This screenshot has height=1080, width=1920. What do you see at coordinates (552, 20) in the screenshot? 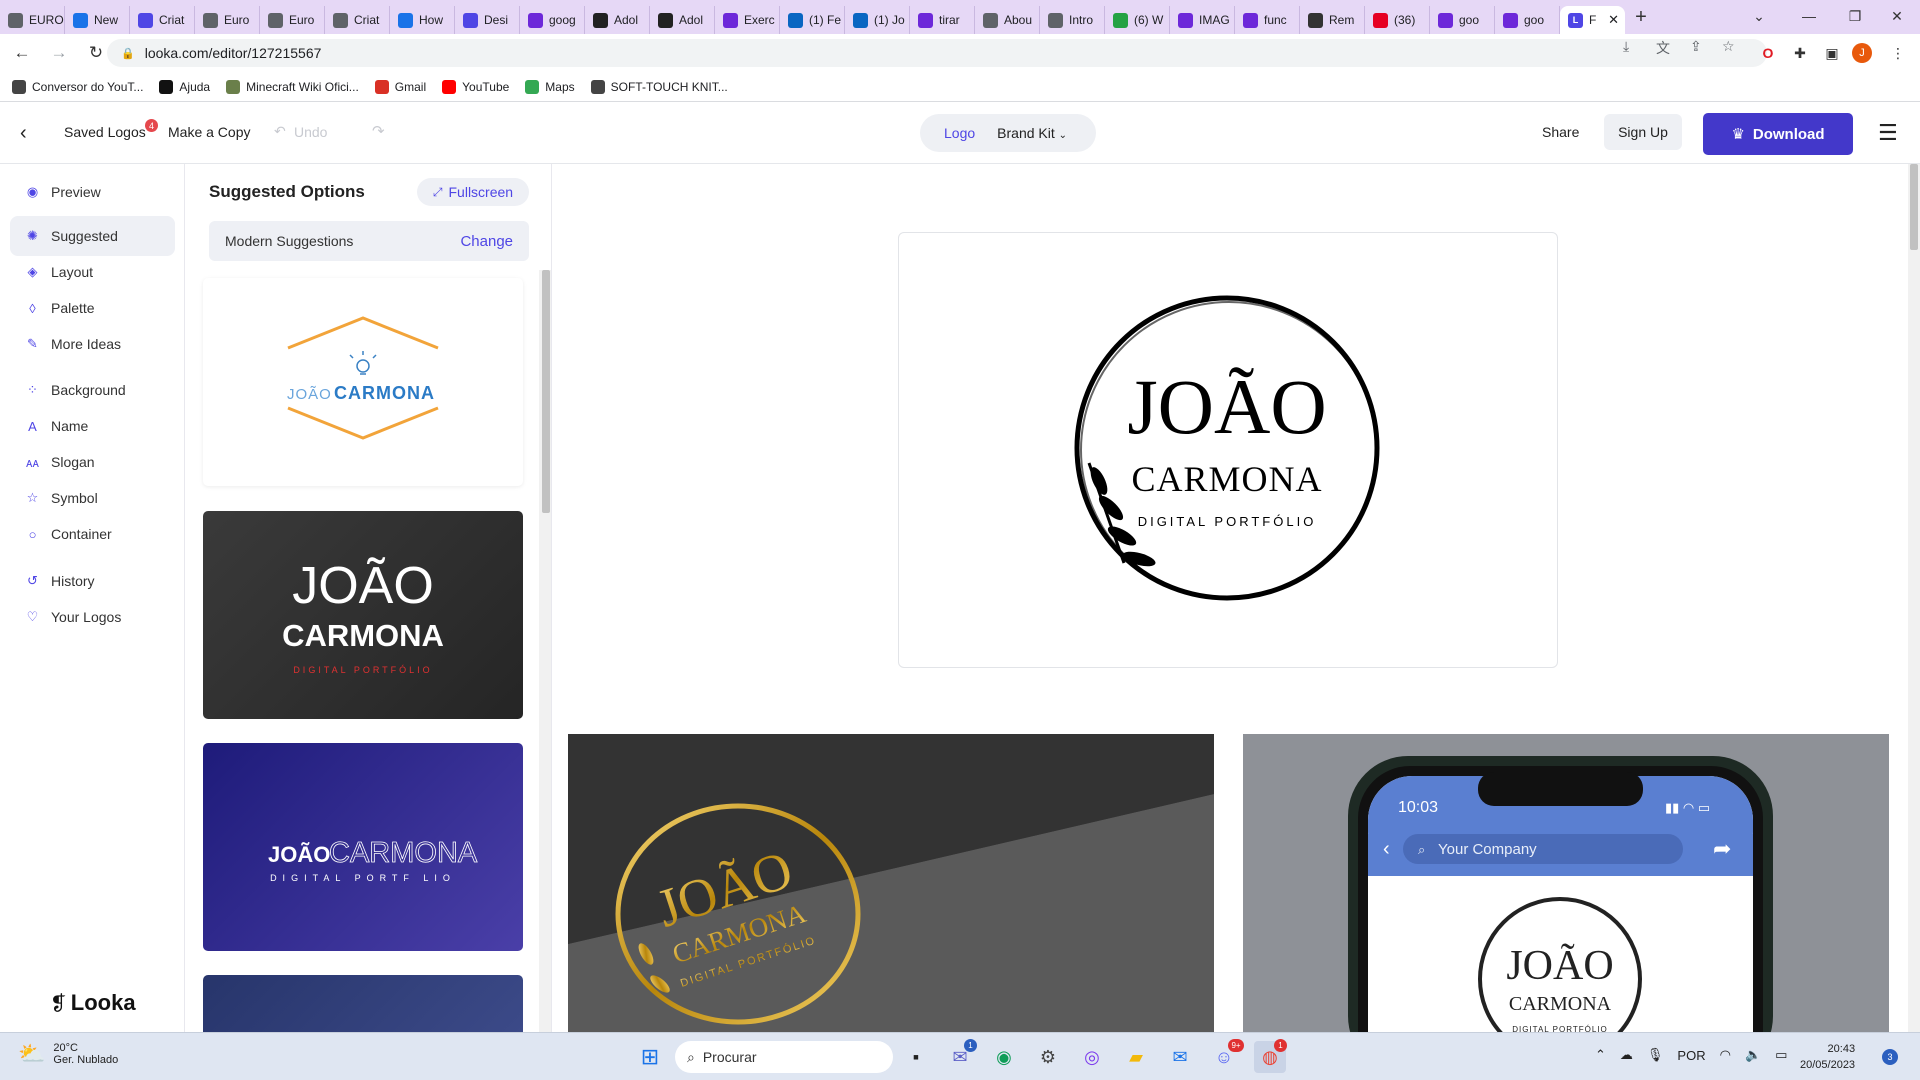
I see `browser-tab: goog` at bounding box center [552, 20].